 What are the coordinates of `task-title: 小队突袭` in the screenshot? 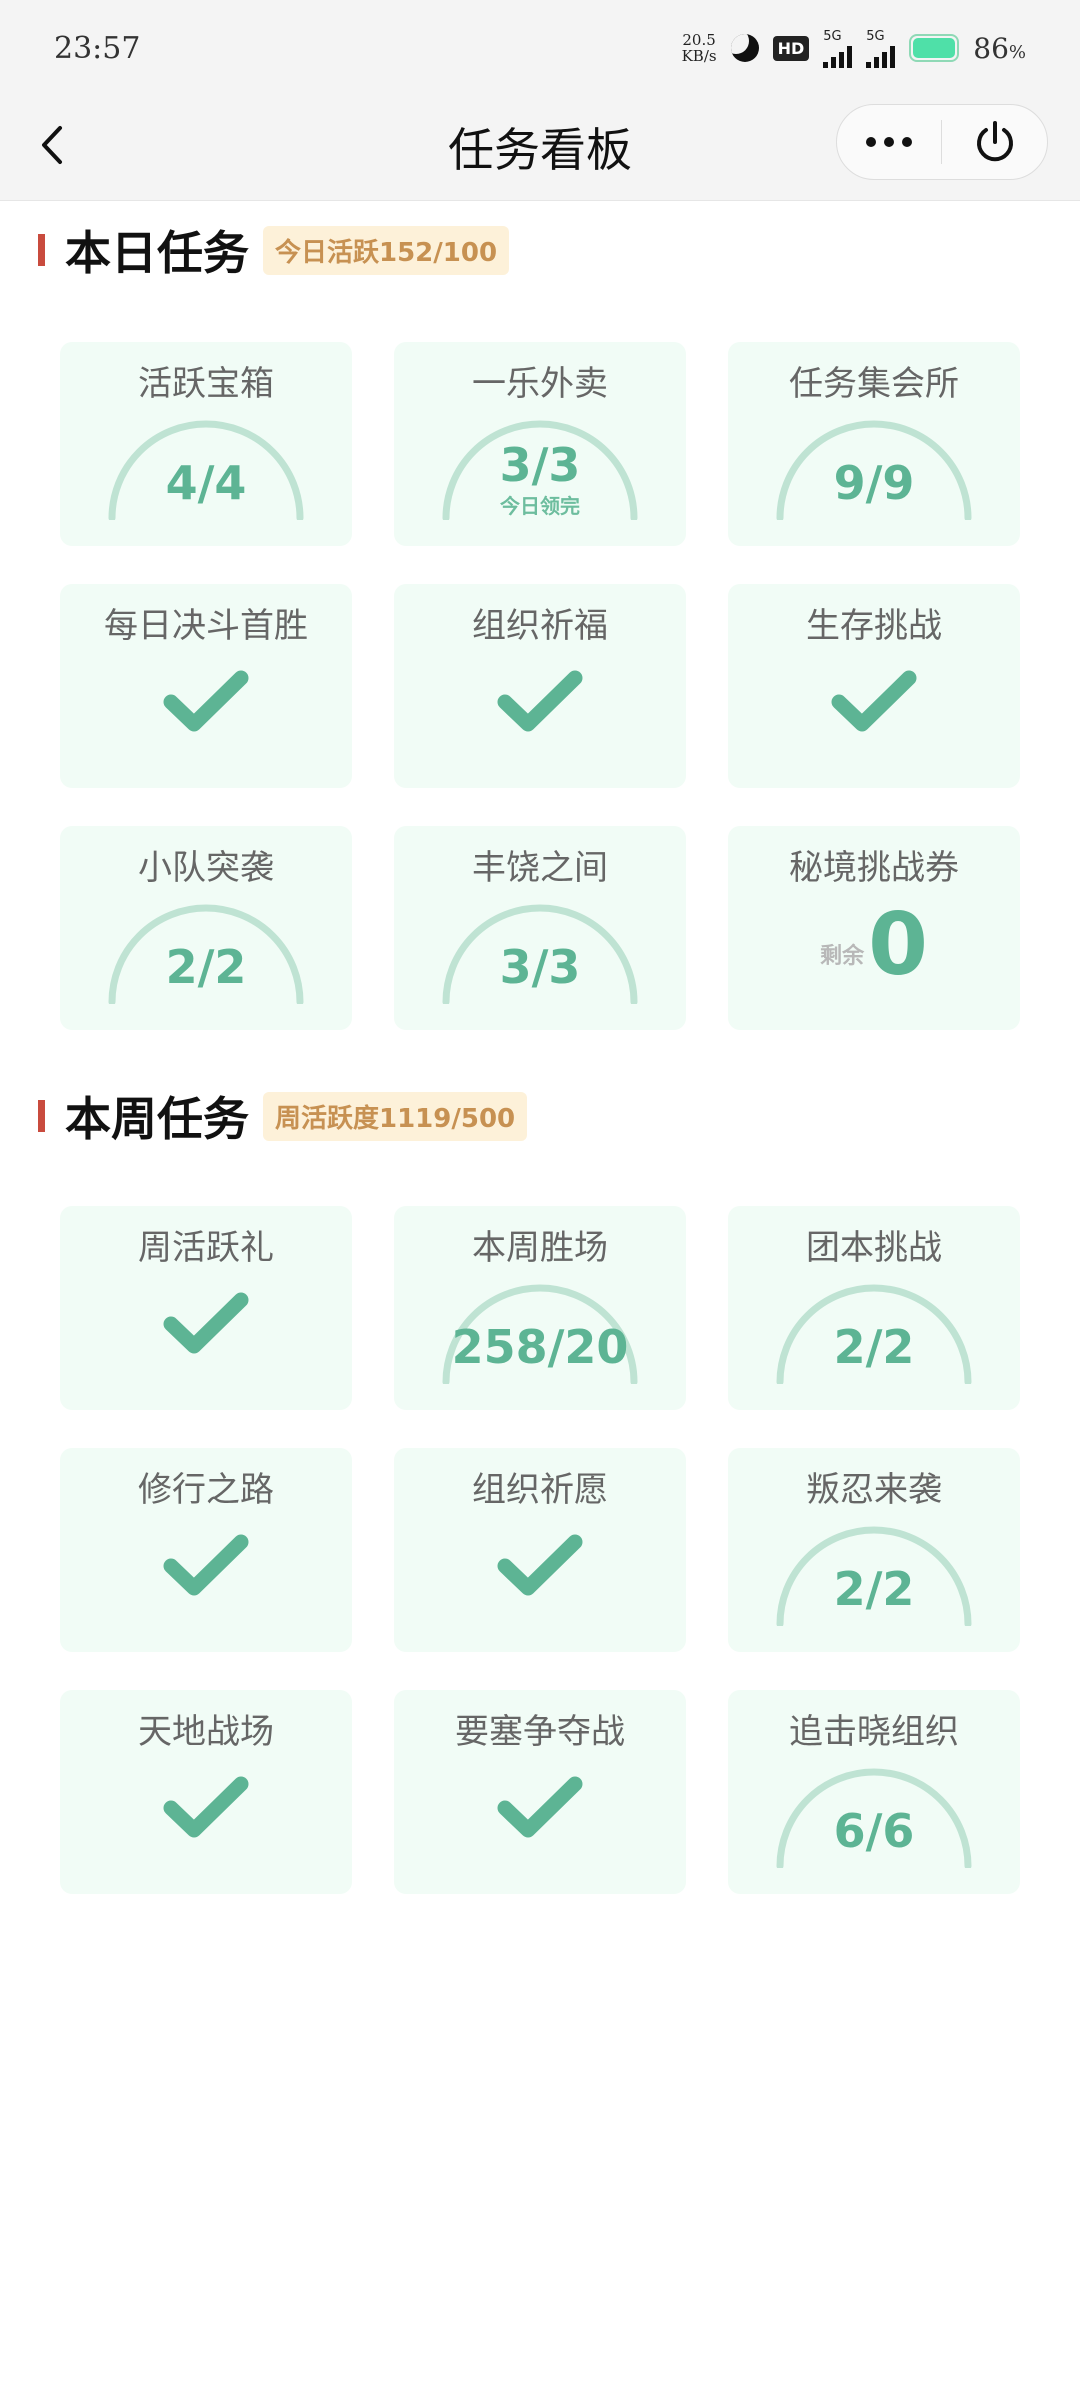 It's located at (206, 868).